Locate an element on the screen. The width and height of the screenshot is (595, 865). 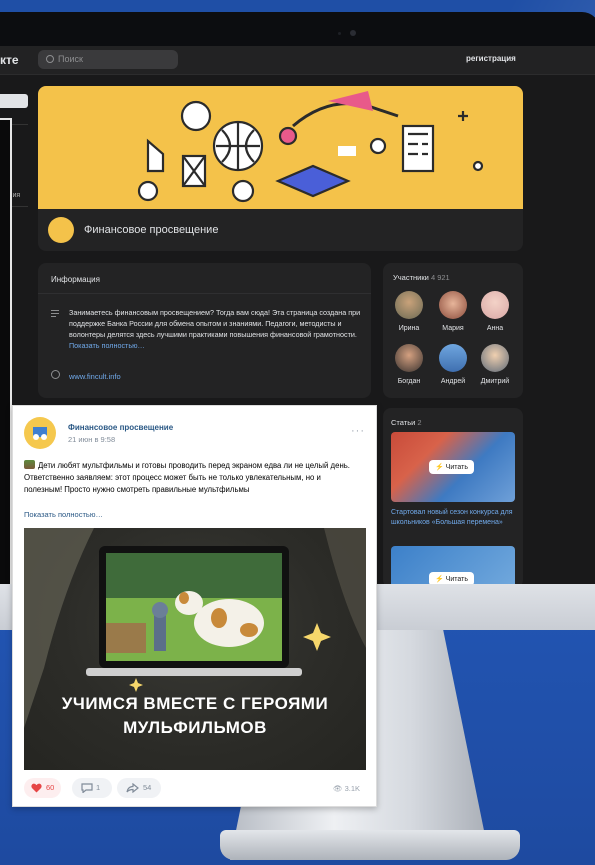
finance-illustration is located at coordinates (310, 147).